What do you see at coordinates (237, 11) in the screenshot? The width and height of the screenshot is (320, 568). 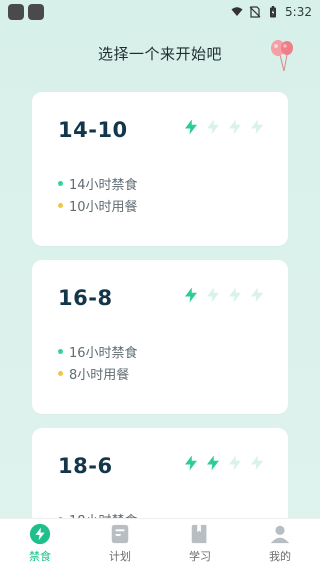 I see `wifi-icon` at bounding box center [237, 11].